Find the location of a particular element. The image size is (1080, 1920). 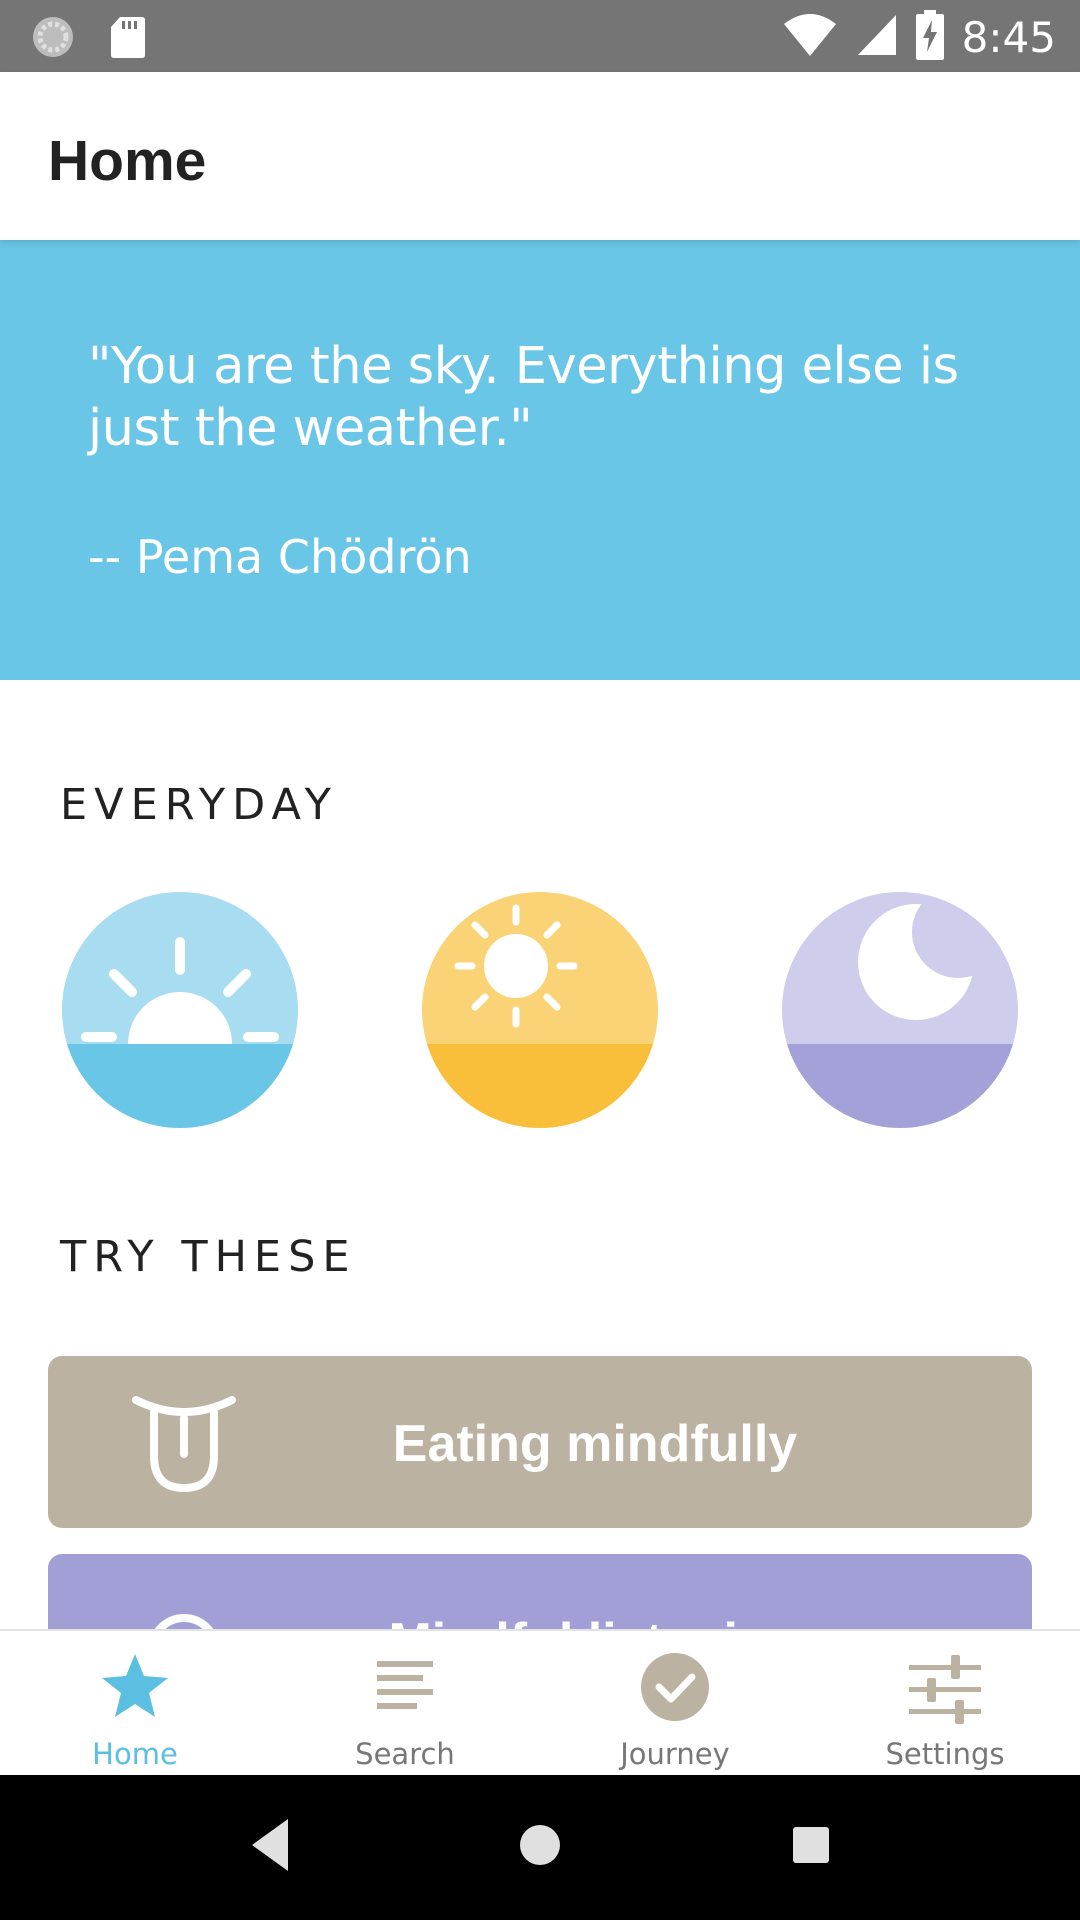

sunrise-icon is located at coordinates (180, 1010).